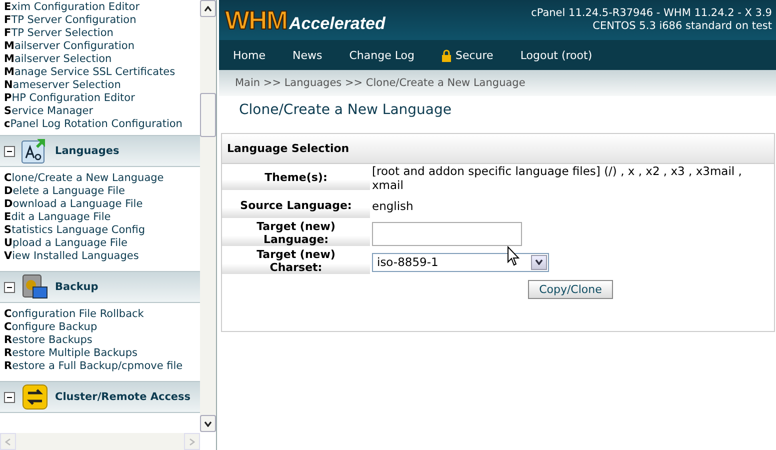 This screenshot has width=776, height=450. Describe the element at coordinates (380, 83) in the screenshot. I see `breadcrumb: Main >> Languages >> Clone/Create a New Language` at that location.